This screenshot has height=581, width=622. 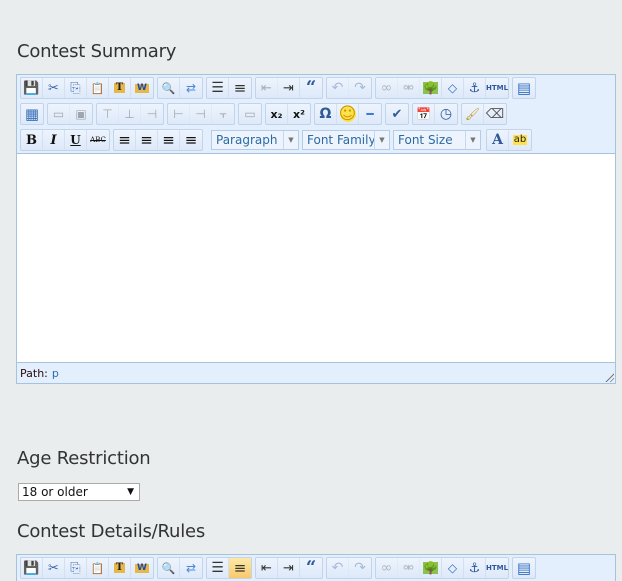 What do you see at coordinates (32, 114) in the screenshot?
I see `table-button: ▦` at bounding box center [32, 114].